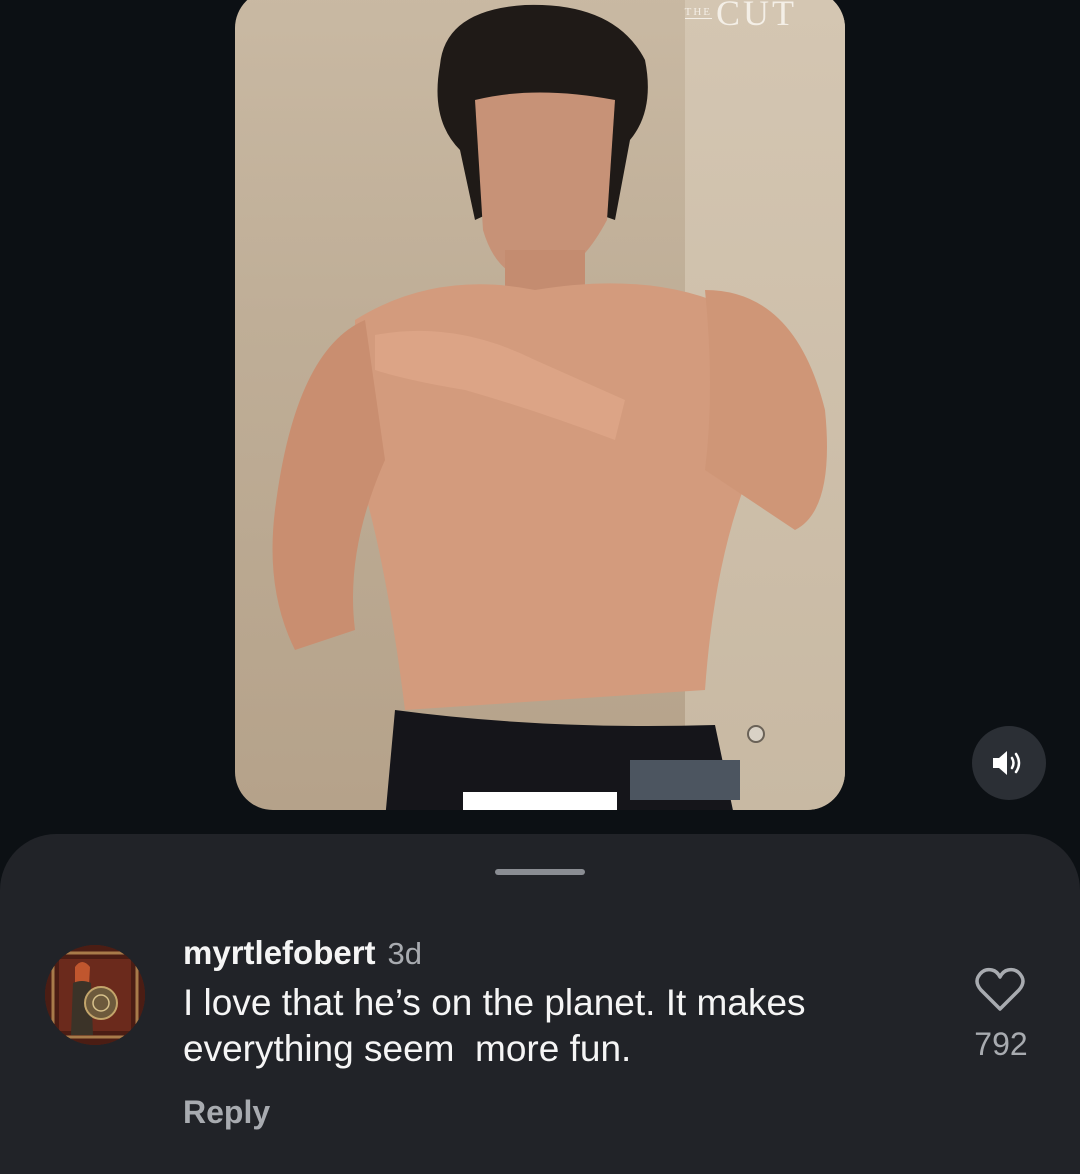  What do you see at coordinates (756, 16) in the screenshot?
I see `brand-large-text: CUT` at bounding box center [756, 16].